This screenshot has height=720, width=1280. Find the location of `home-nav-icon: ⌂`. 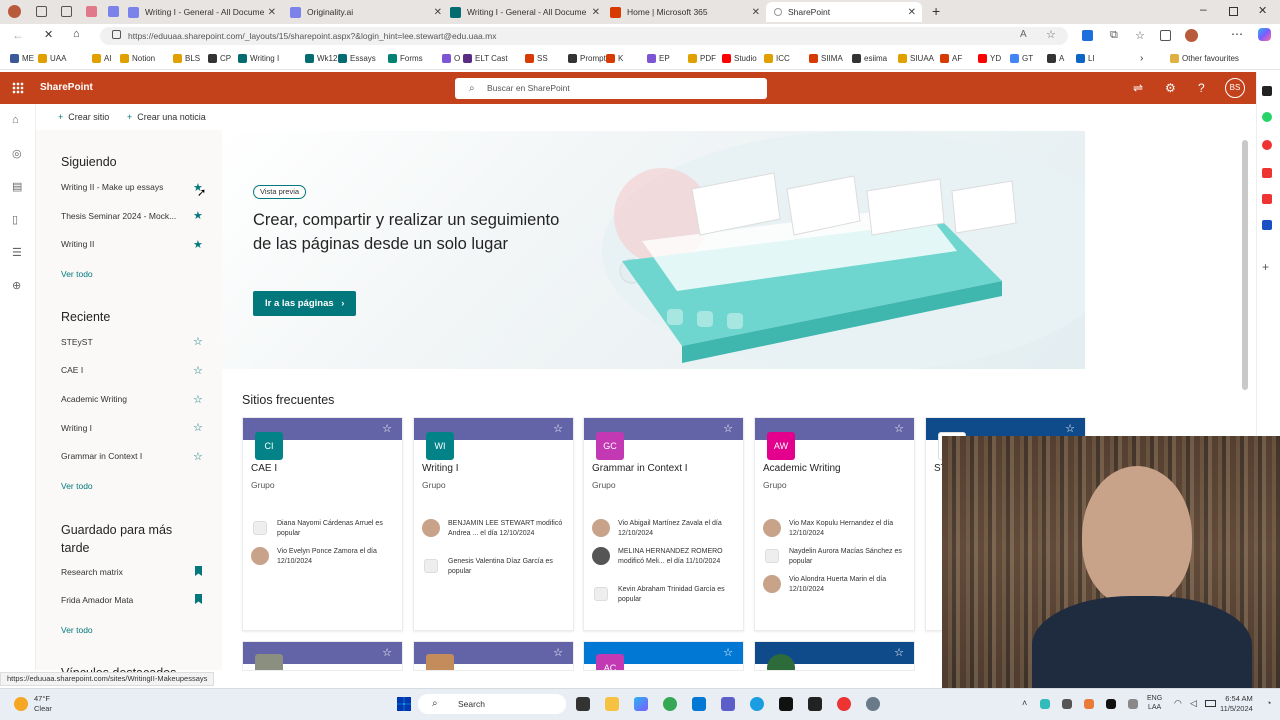

home-nav-icon: ⌂ is located at coordinates (15, 120).